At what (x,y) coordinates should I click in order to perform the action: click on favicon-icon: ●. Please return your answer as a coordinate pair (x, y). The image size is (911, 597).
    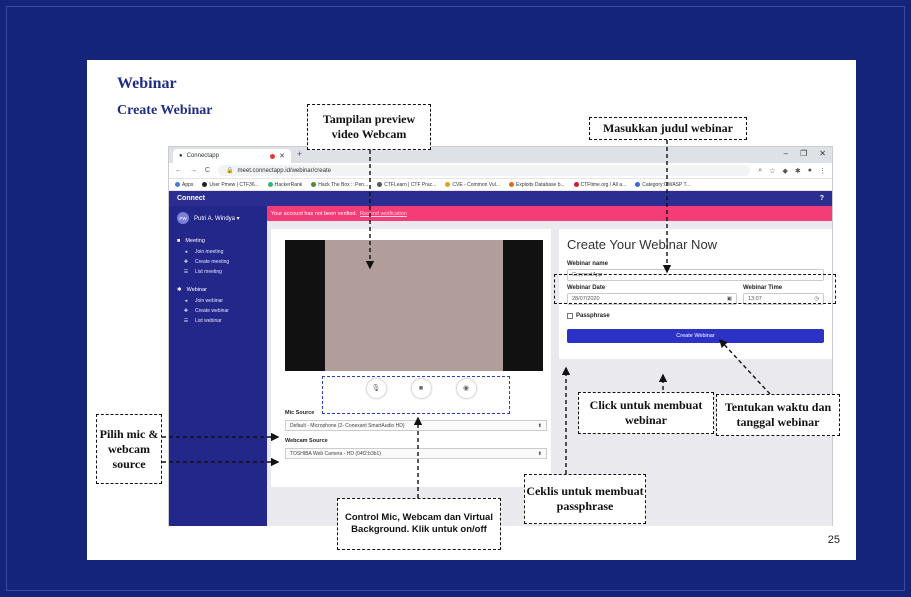
    Looking at the image, I should click on (181, 156).